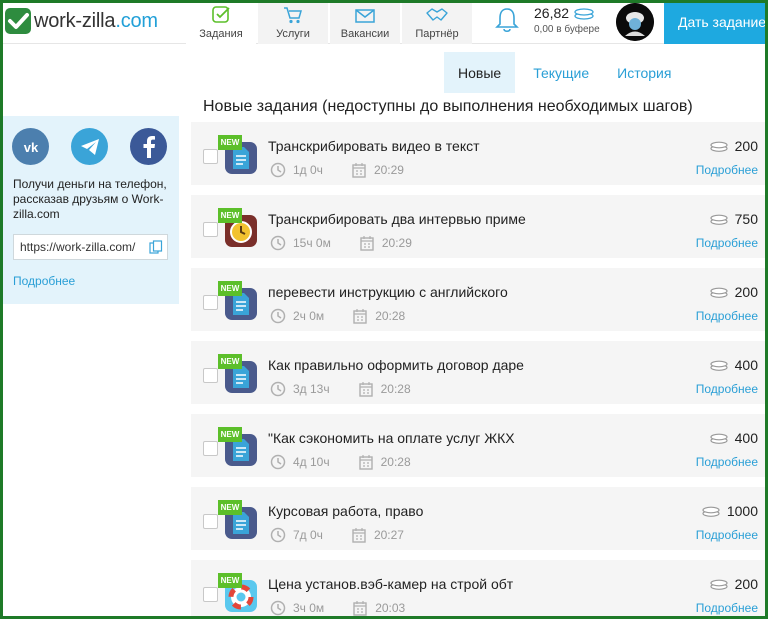 The image size is (768, 619). Describe the element at coordinates (340, 389) in the screenshot. I see `task-meta: 3д 13ч 20:28` at that location.